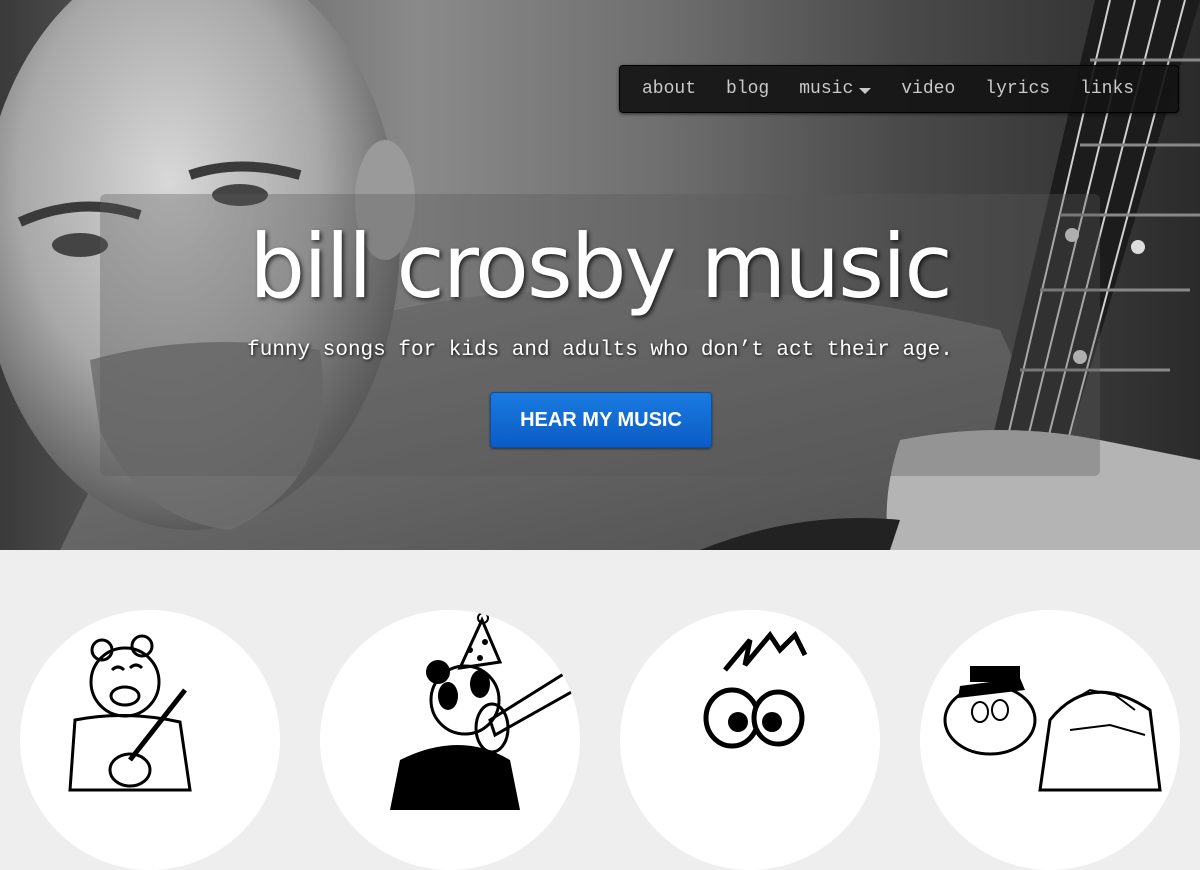 The height and width of the screenshot is (870, 1200). I want to click on nav-video: video, so click(928, 89).